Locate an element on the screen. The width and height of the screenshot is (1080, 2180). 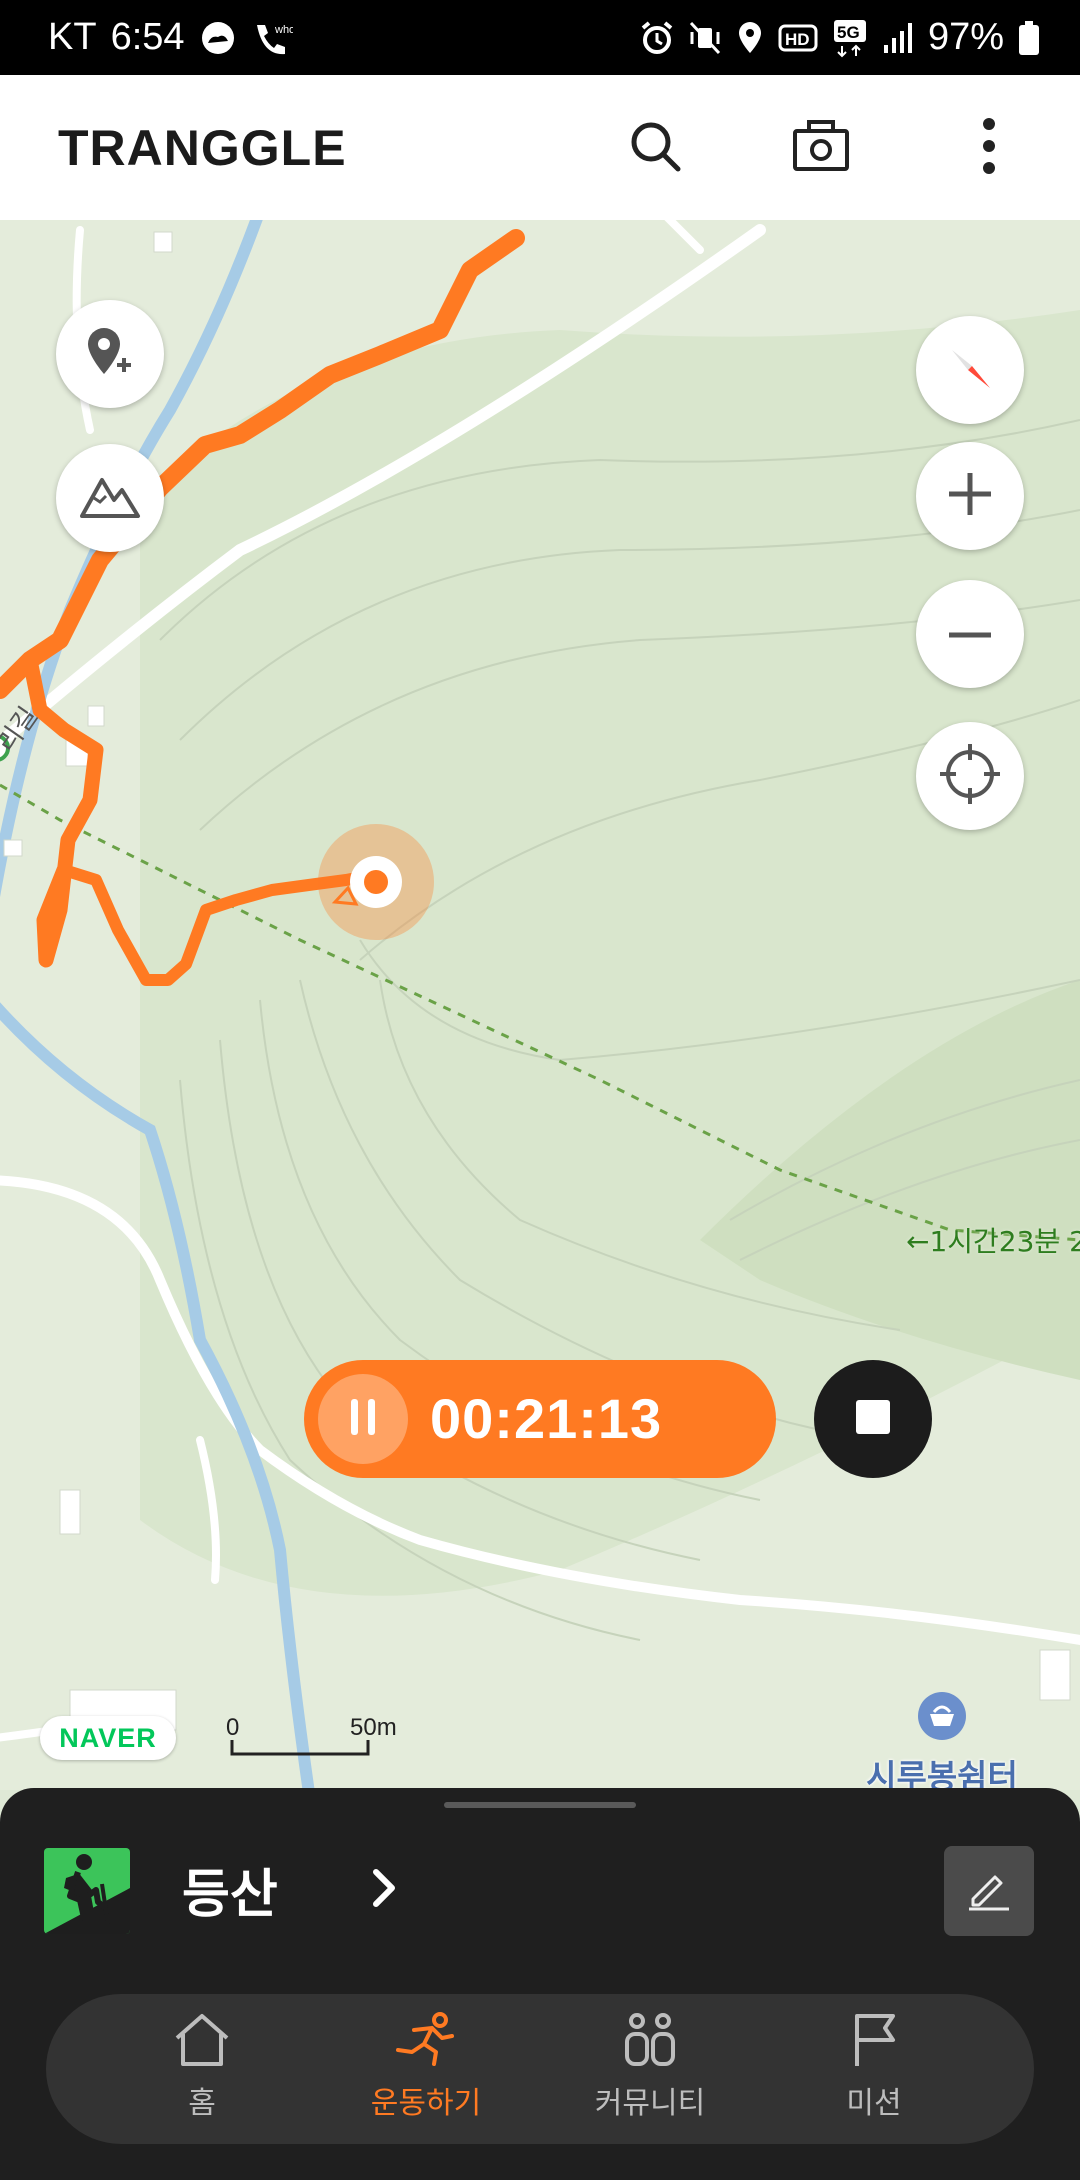
nav-label-workout: 운동하기 is located at coordinates (426, 2103).